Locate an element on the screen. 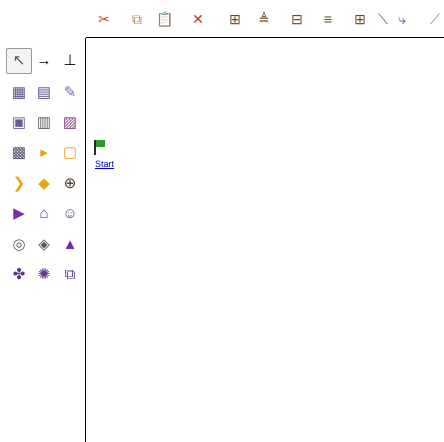 This screenshot has width=444, height=442. align-bottom-icon: ≡ is located at coordinates (328, 19).